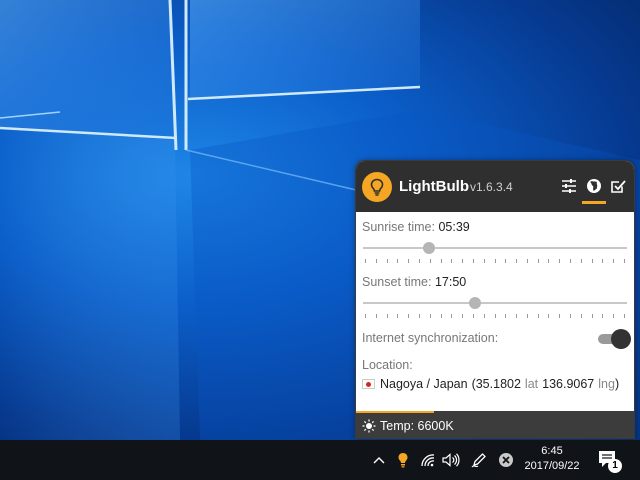  Describe the element at coordinates (387, 365) in the screenshot. I see `location-label: Location:` at that location.